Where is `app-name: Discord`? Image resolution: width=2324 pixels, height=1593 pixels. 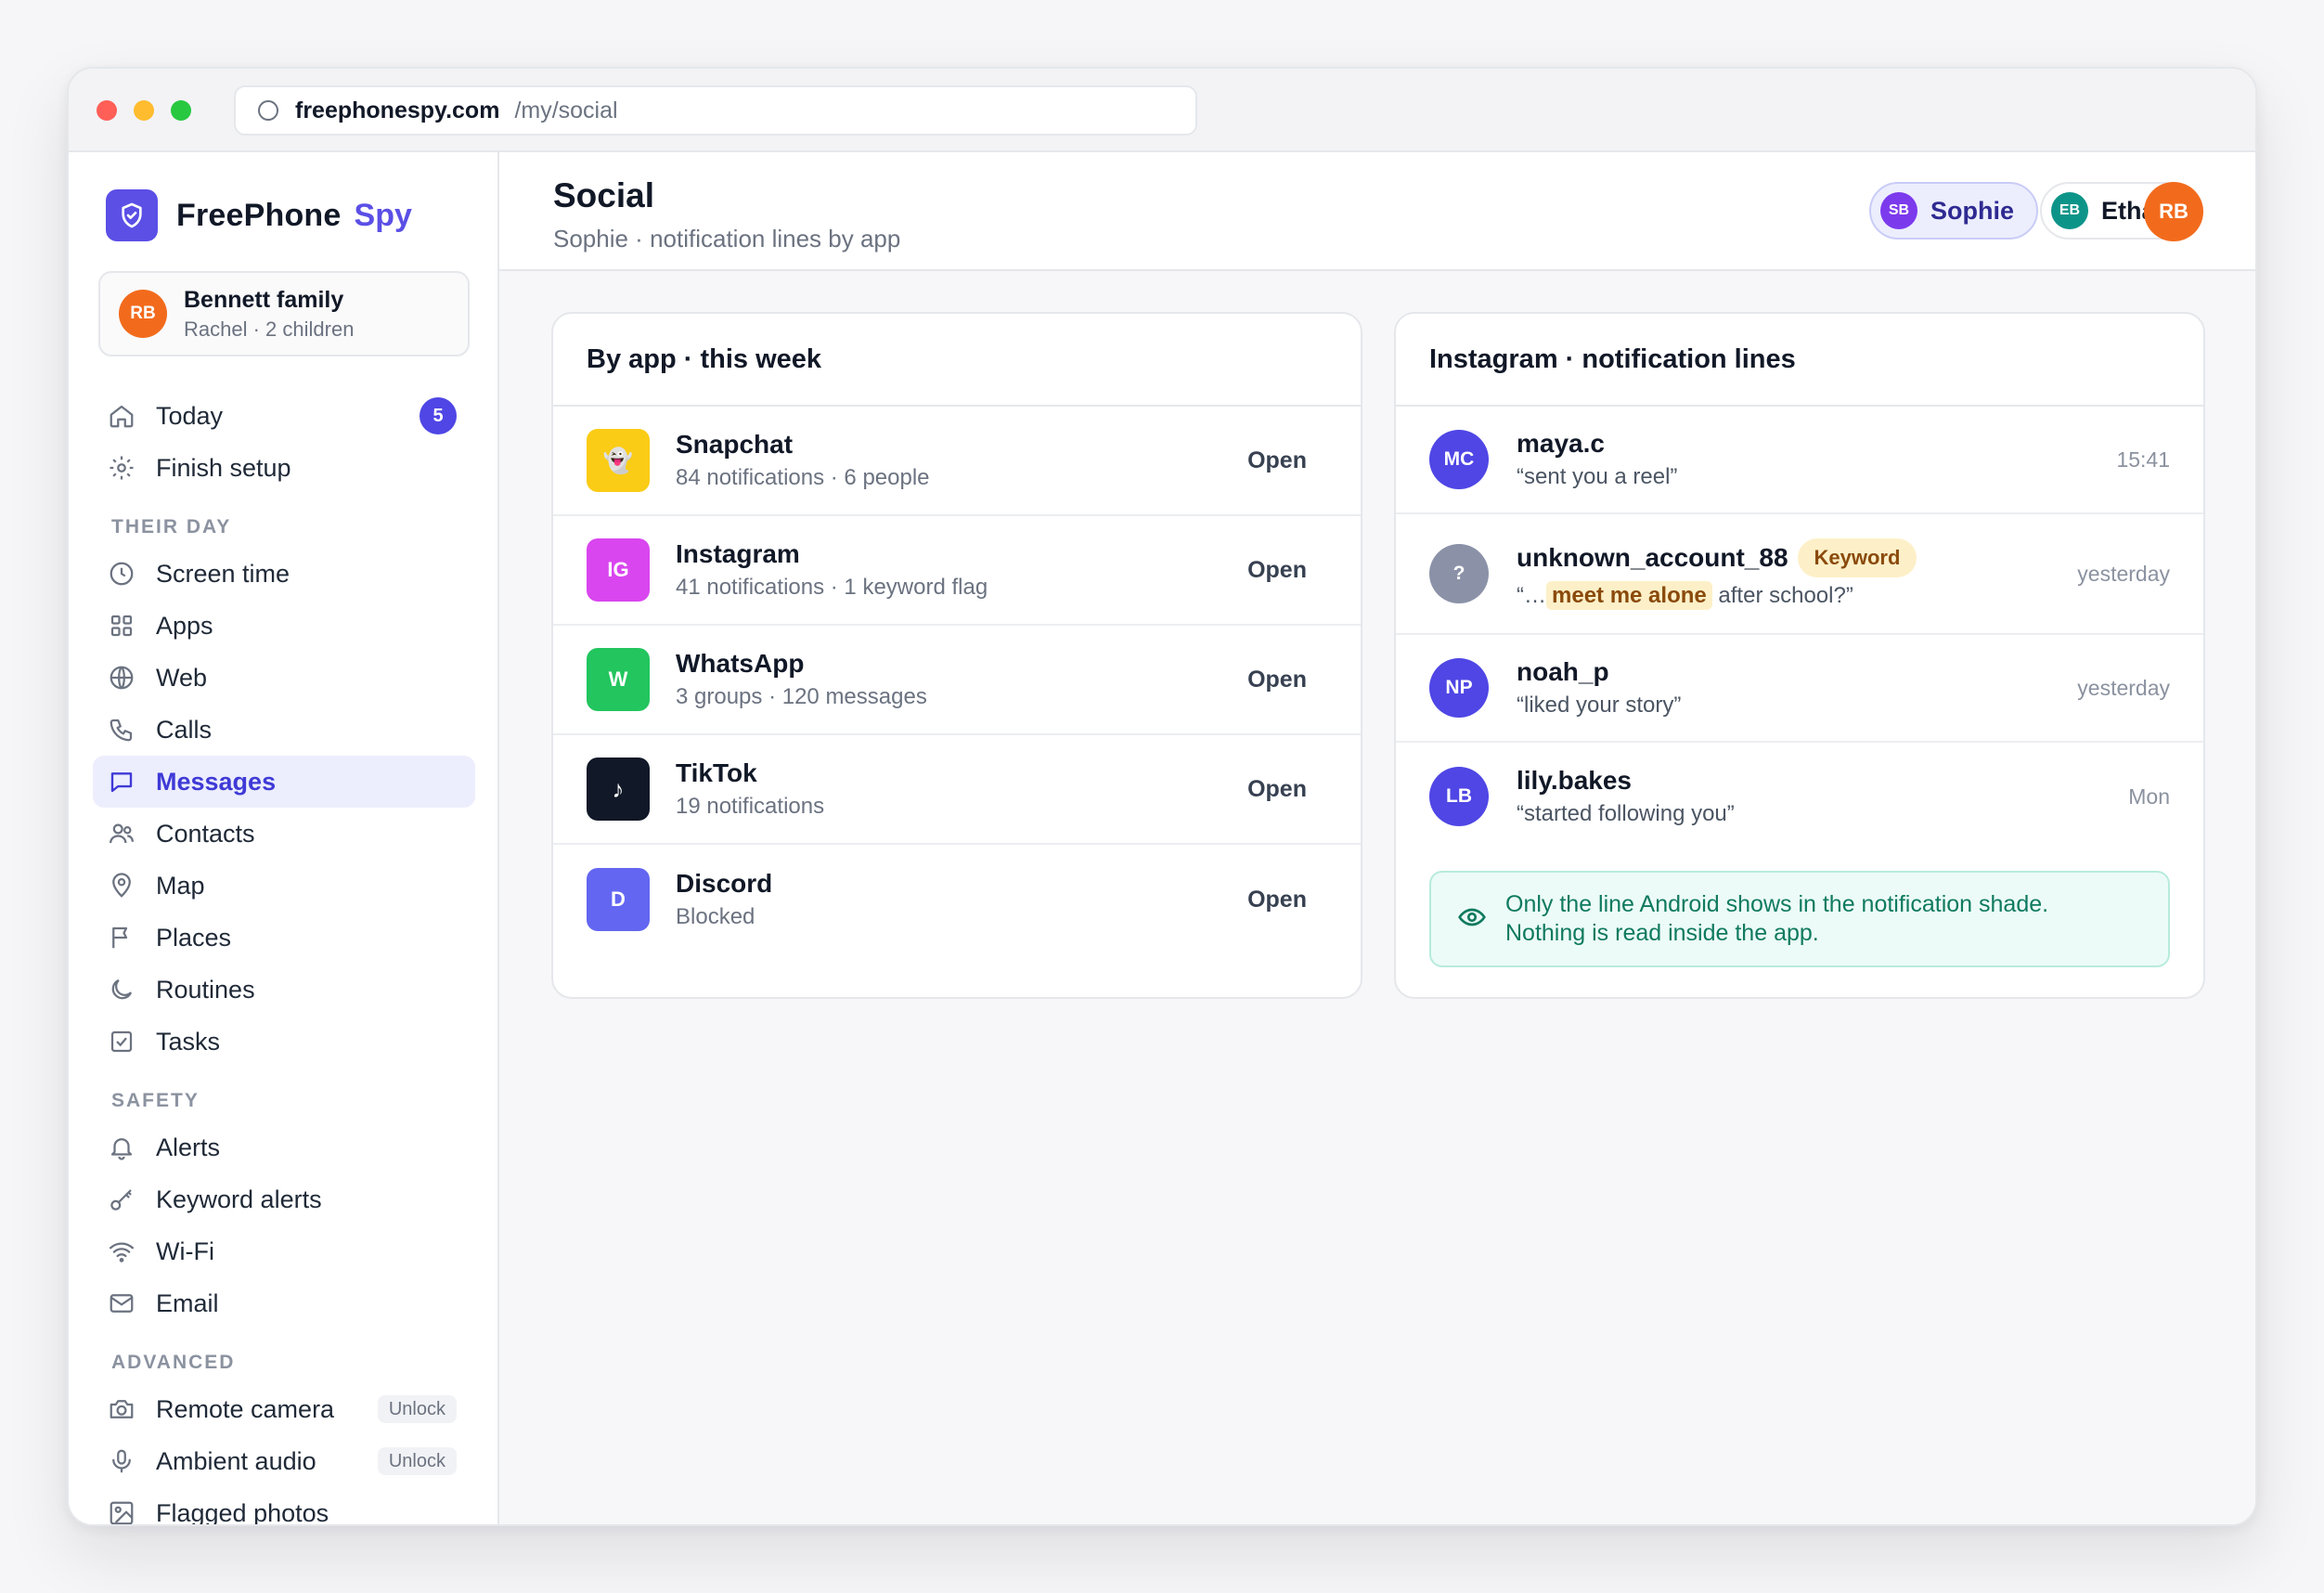
app-name: Discord is located at coordinates (724, 883).